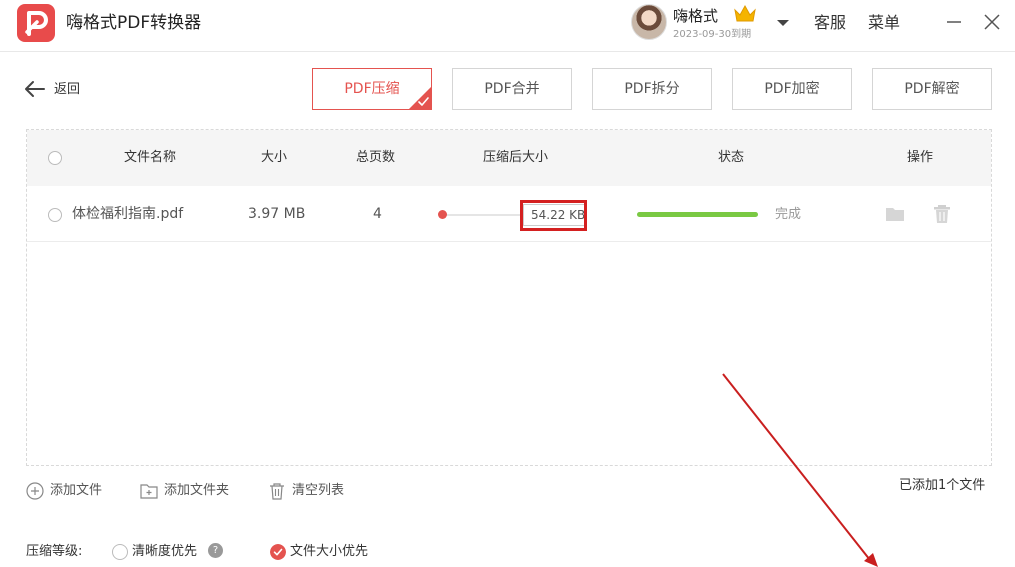  I want to click on crown-icon, so click(745, 13).